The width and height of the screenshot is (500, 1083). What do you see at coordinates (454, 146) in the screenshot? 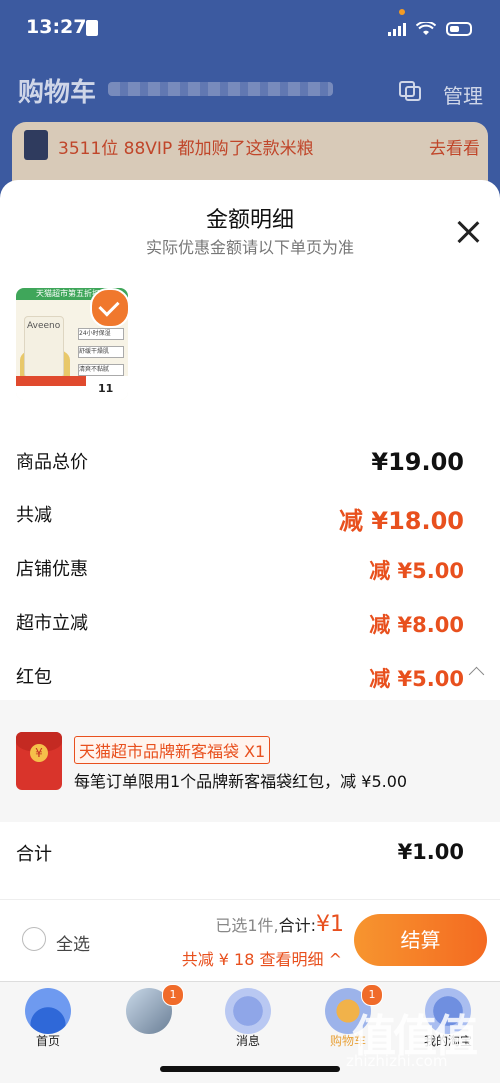
I see `vip-banner-link: 去看看` at bounding box center [454, 146].